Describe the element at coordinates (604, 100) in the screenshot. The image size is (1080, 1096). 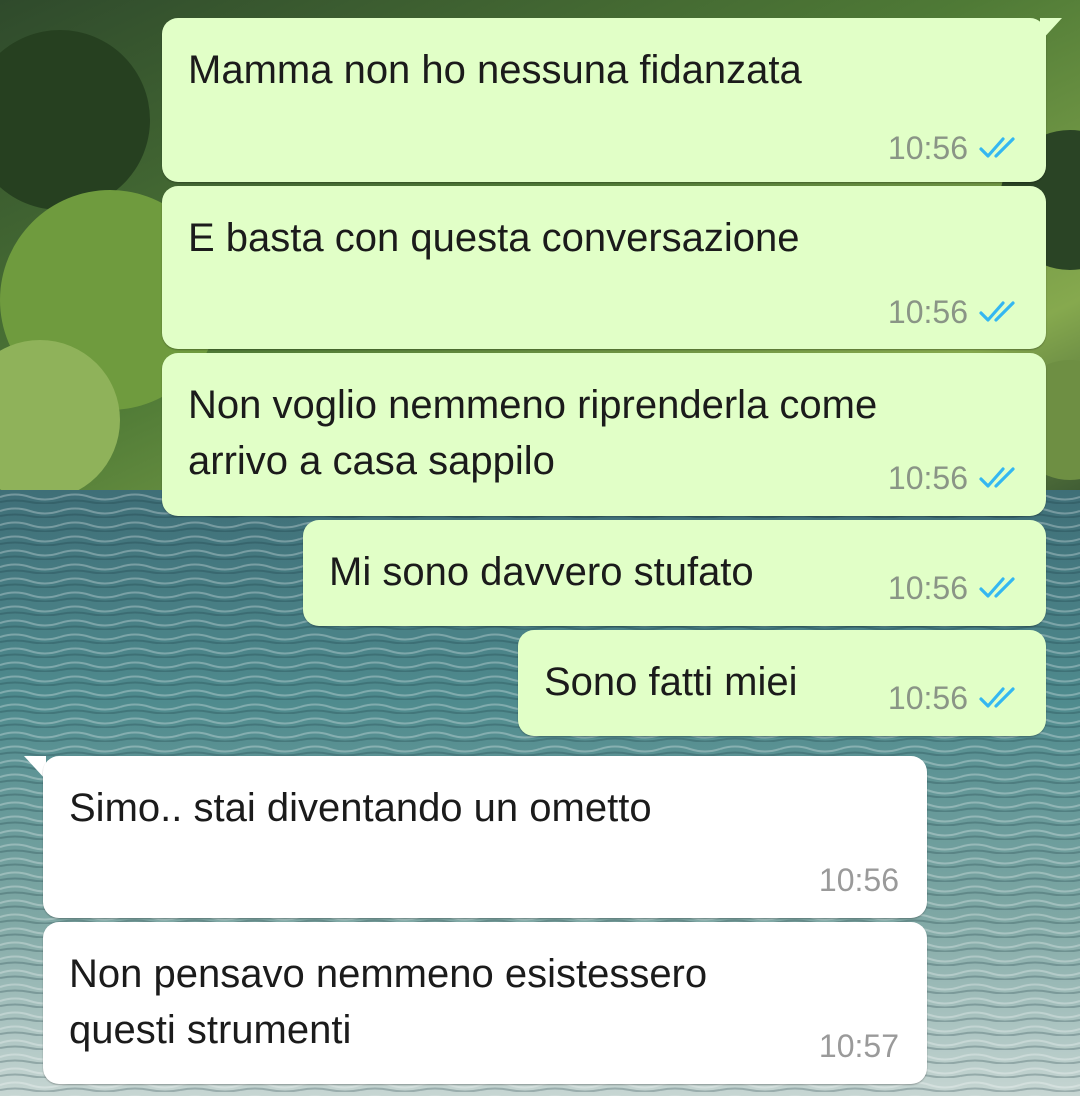
I see `message-bubble-outgoing: Mamma non ho nessuna fidanzata 10:56` at that location.